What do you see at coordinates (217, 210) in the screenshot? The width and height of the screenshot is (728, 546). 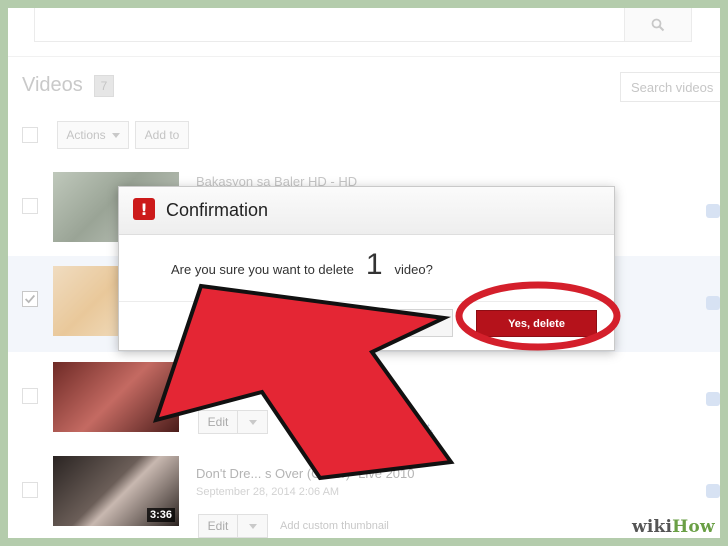 I see `dialog-title: Confirmation` at bounding box center [217, 210].